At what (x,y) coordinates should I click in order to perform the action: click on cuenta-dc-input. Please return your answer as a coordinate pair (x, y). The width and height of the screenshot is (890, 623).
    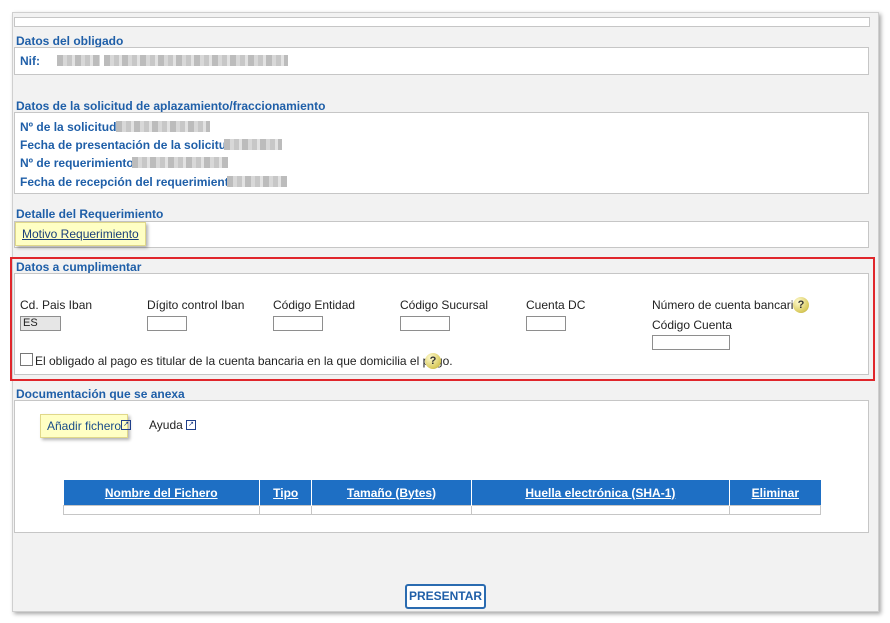
    Looking at the image, I should click on (546, 323).